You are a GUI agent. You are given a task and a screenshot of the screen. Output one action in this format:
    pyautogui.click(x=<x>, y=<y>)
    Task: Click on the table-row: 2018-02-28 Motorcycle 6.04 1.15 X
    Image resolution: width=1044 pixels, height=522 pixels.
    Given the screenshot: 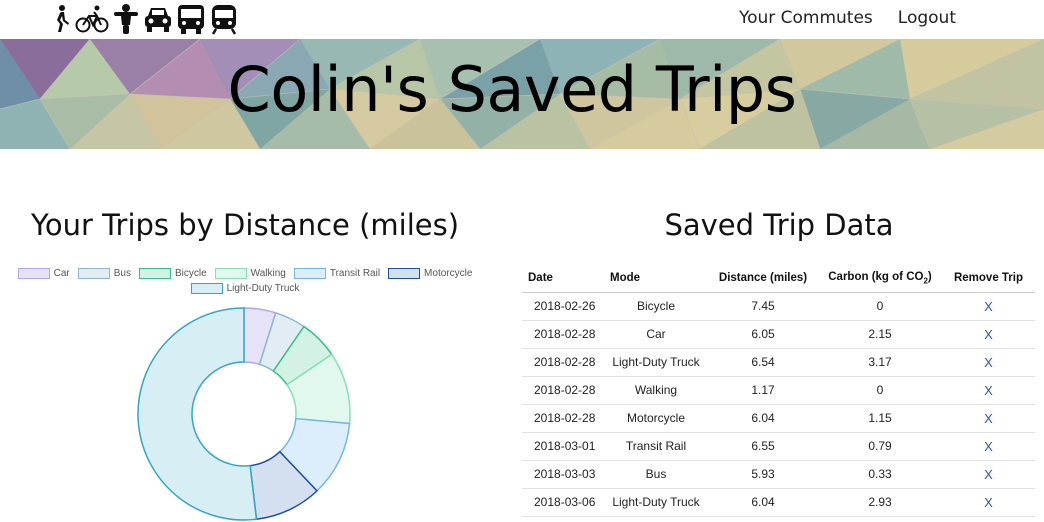 What is the action you would take?
    pyautogui.click(x=778, y=418)
    